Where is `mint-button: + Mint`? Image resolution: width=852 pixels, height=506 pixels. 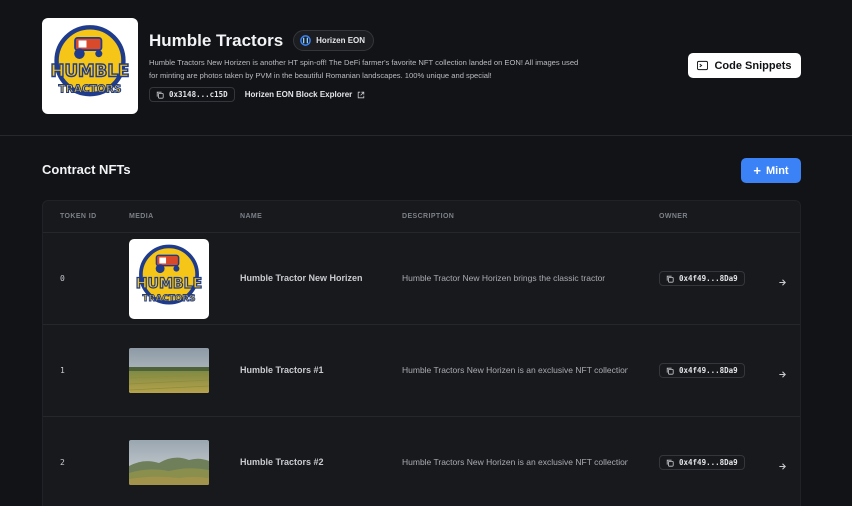 mint-button: + Mint is located at coordinates (771, 170).